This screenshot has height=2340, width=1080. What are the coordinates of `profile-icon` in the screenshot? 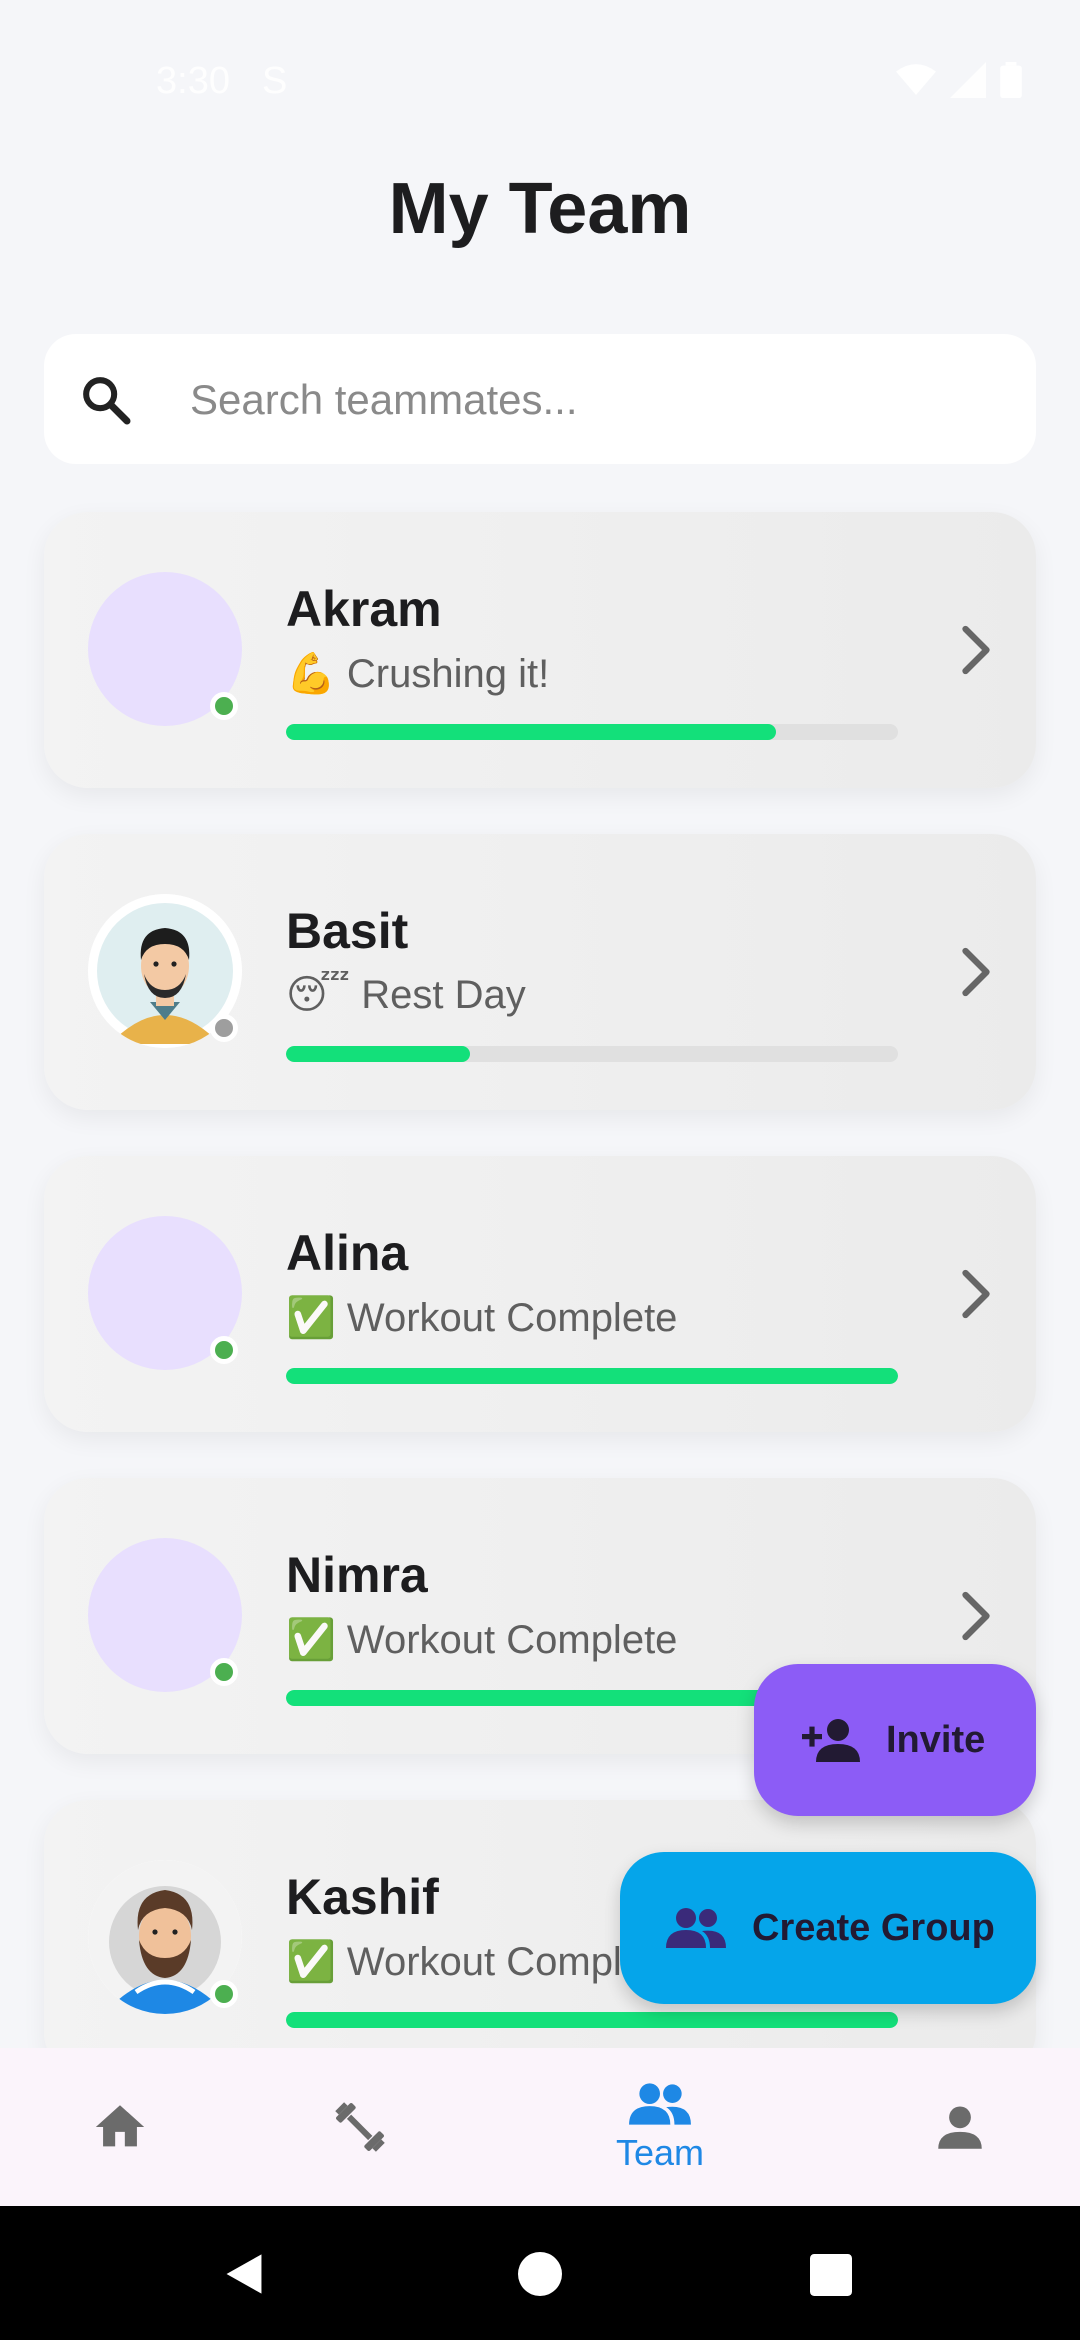 It's located at (960, 2127).